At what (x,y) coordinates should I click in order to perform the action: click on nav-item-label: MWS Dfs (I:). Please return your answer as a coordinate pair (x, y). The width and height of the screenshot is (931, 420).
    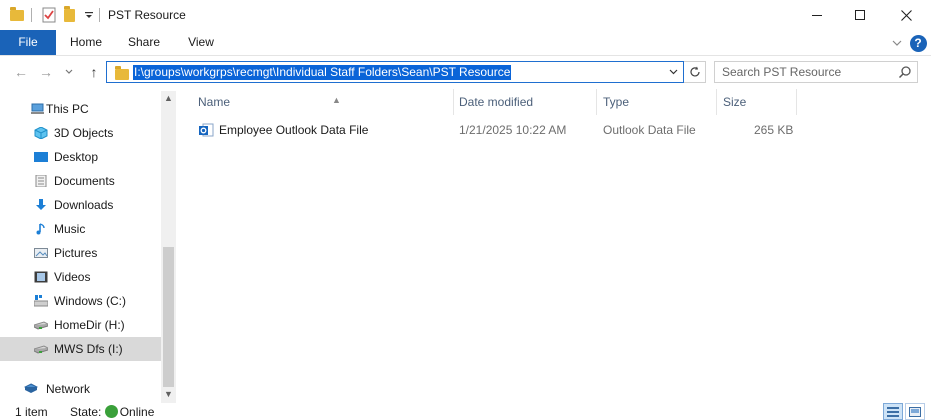
    Looking at the image, I should click on (88, 349).